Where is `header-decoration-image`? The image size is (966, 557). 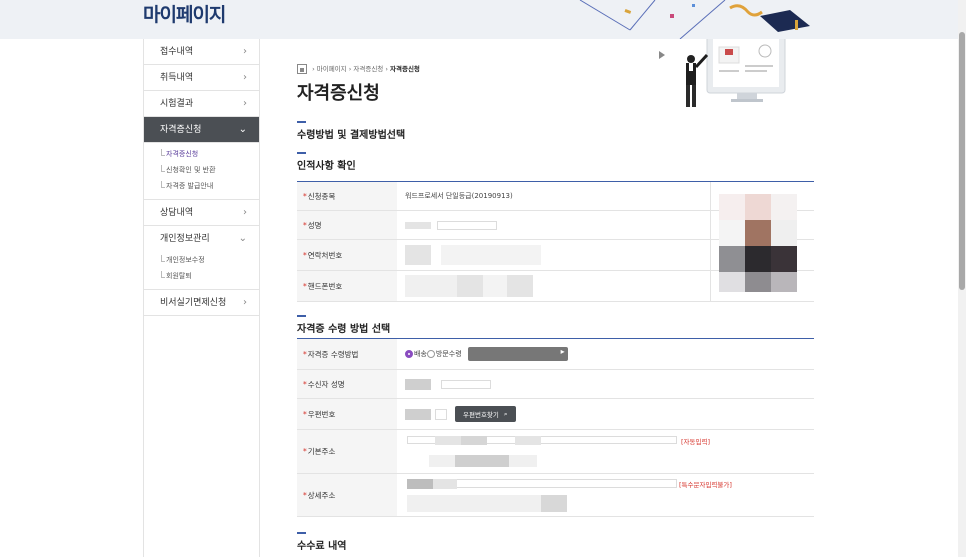 header-decoration-image is located at coordinates (694, 19).